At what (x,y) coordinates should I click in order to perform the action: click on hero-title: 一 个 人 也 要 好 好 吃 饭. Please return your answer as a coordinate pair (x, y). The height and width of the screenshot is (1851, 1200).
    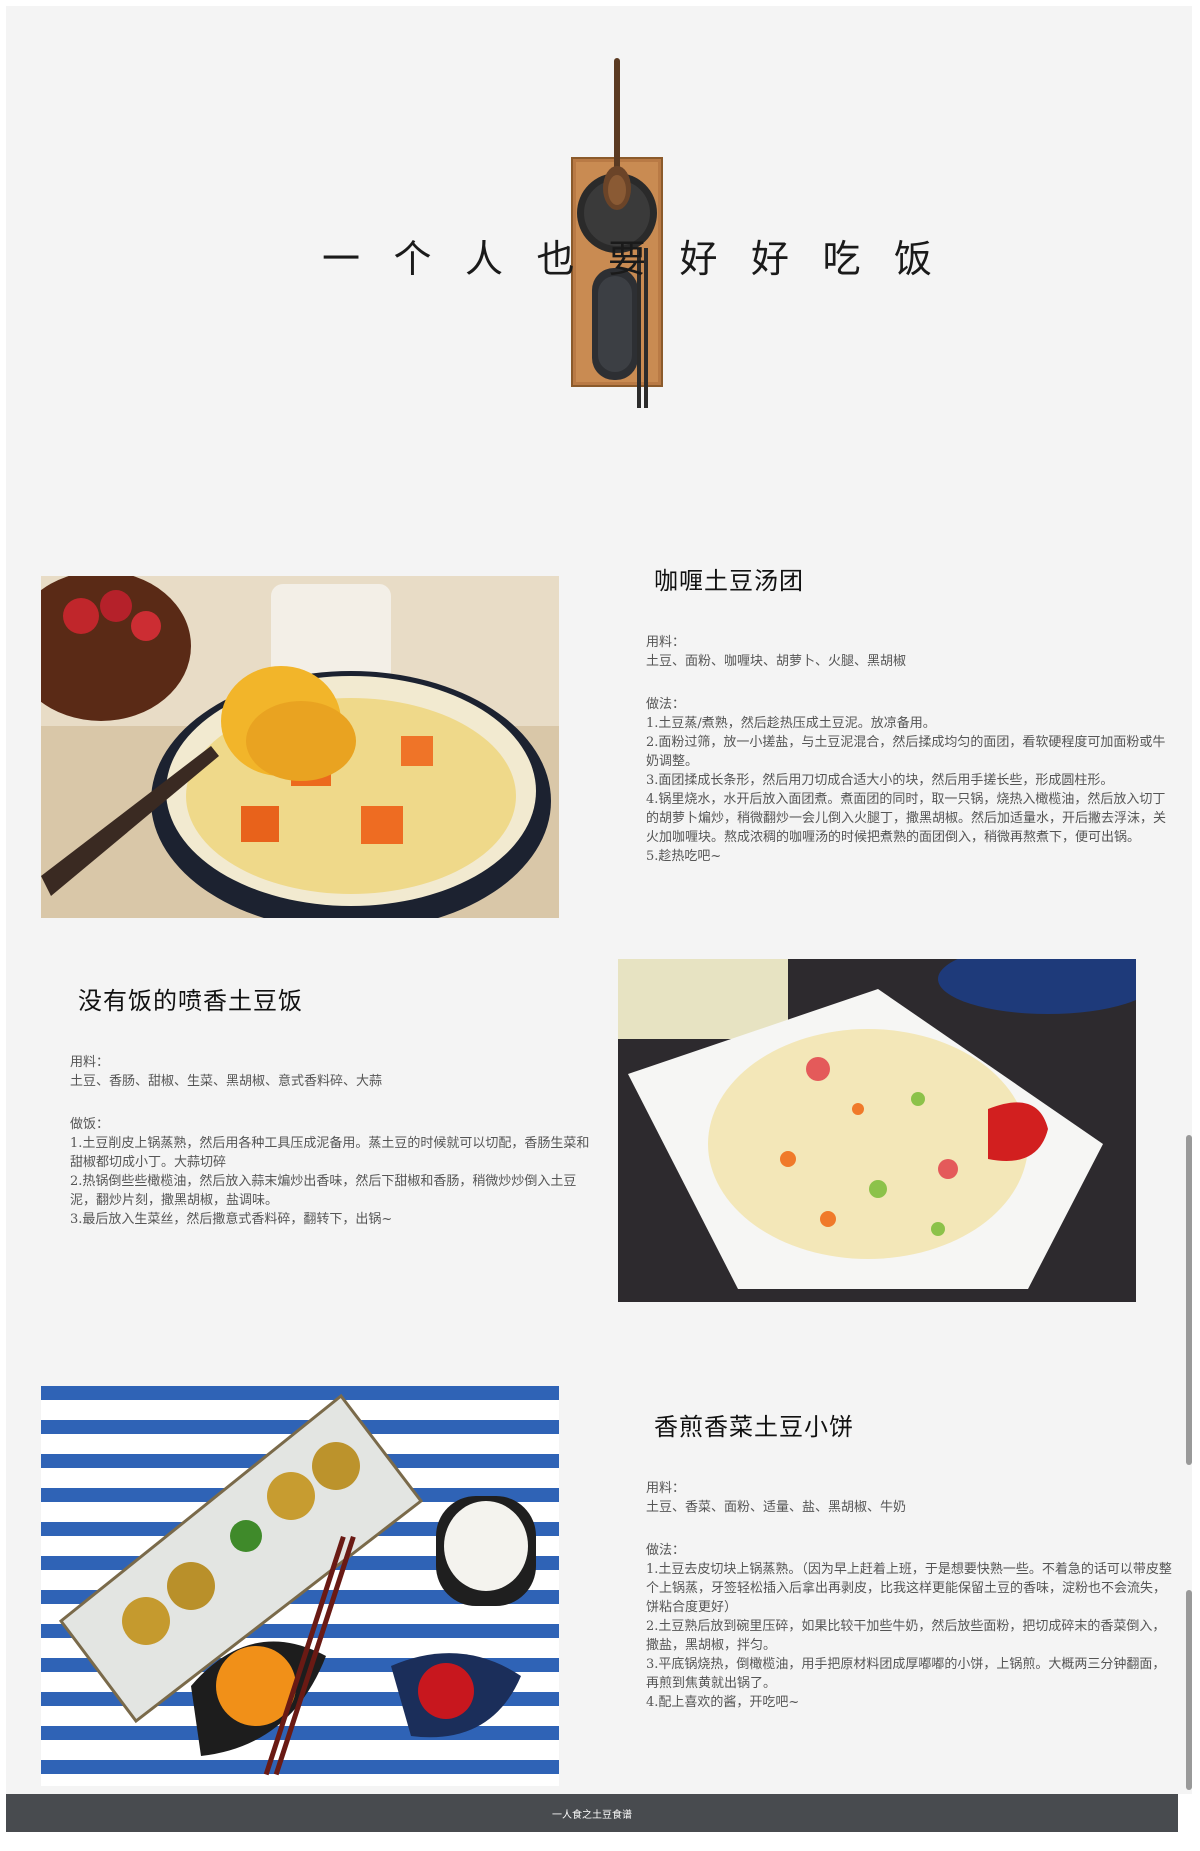
    Looking at the image, I should click on (627, 255).